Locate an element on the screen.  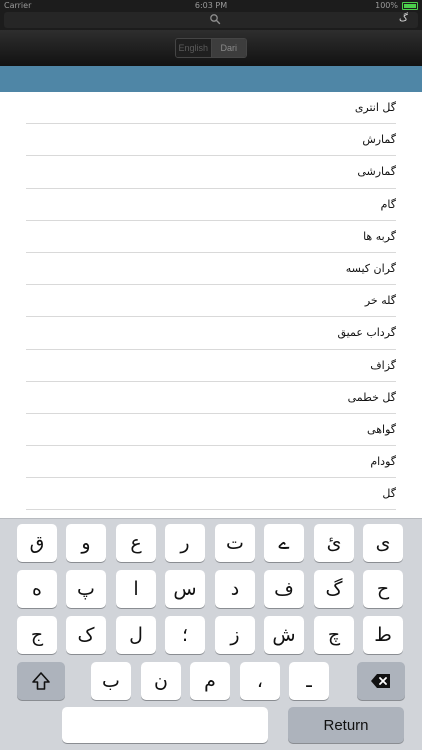
word-list-item: گام is located at coordinates (211, 205).